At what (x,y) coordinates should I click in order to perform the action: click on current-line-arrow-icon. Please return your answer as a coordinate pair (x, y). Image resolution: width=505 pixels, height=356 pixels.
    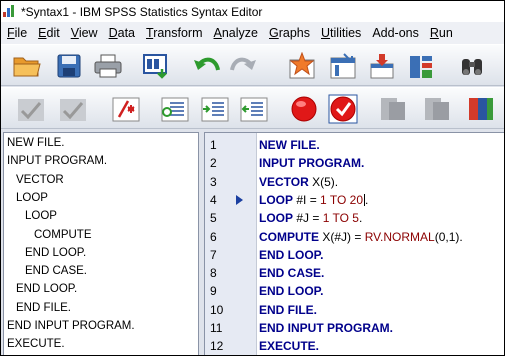
    Looking at the image, I should click on (239, 199).